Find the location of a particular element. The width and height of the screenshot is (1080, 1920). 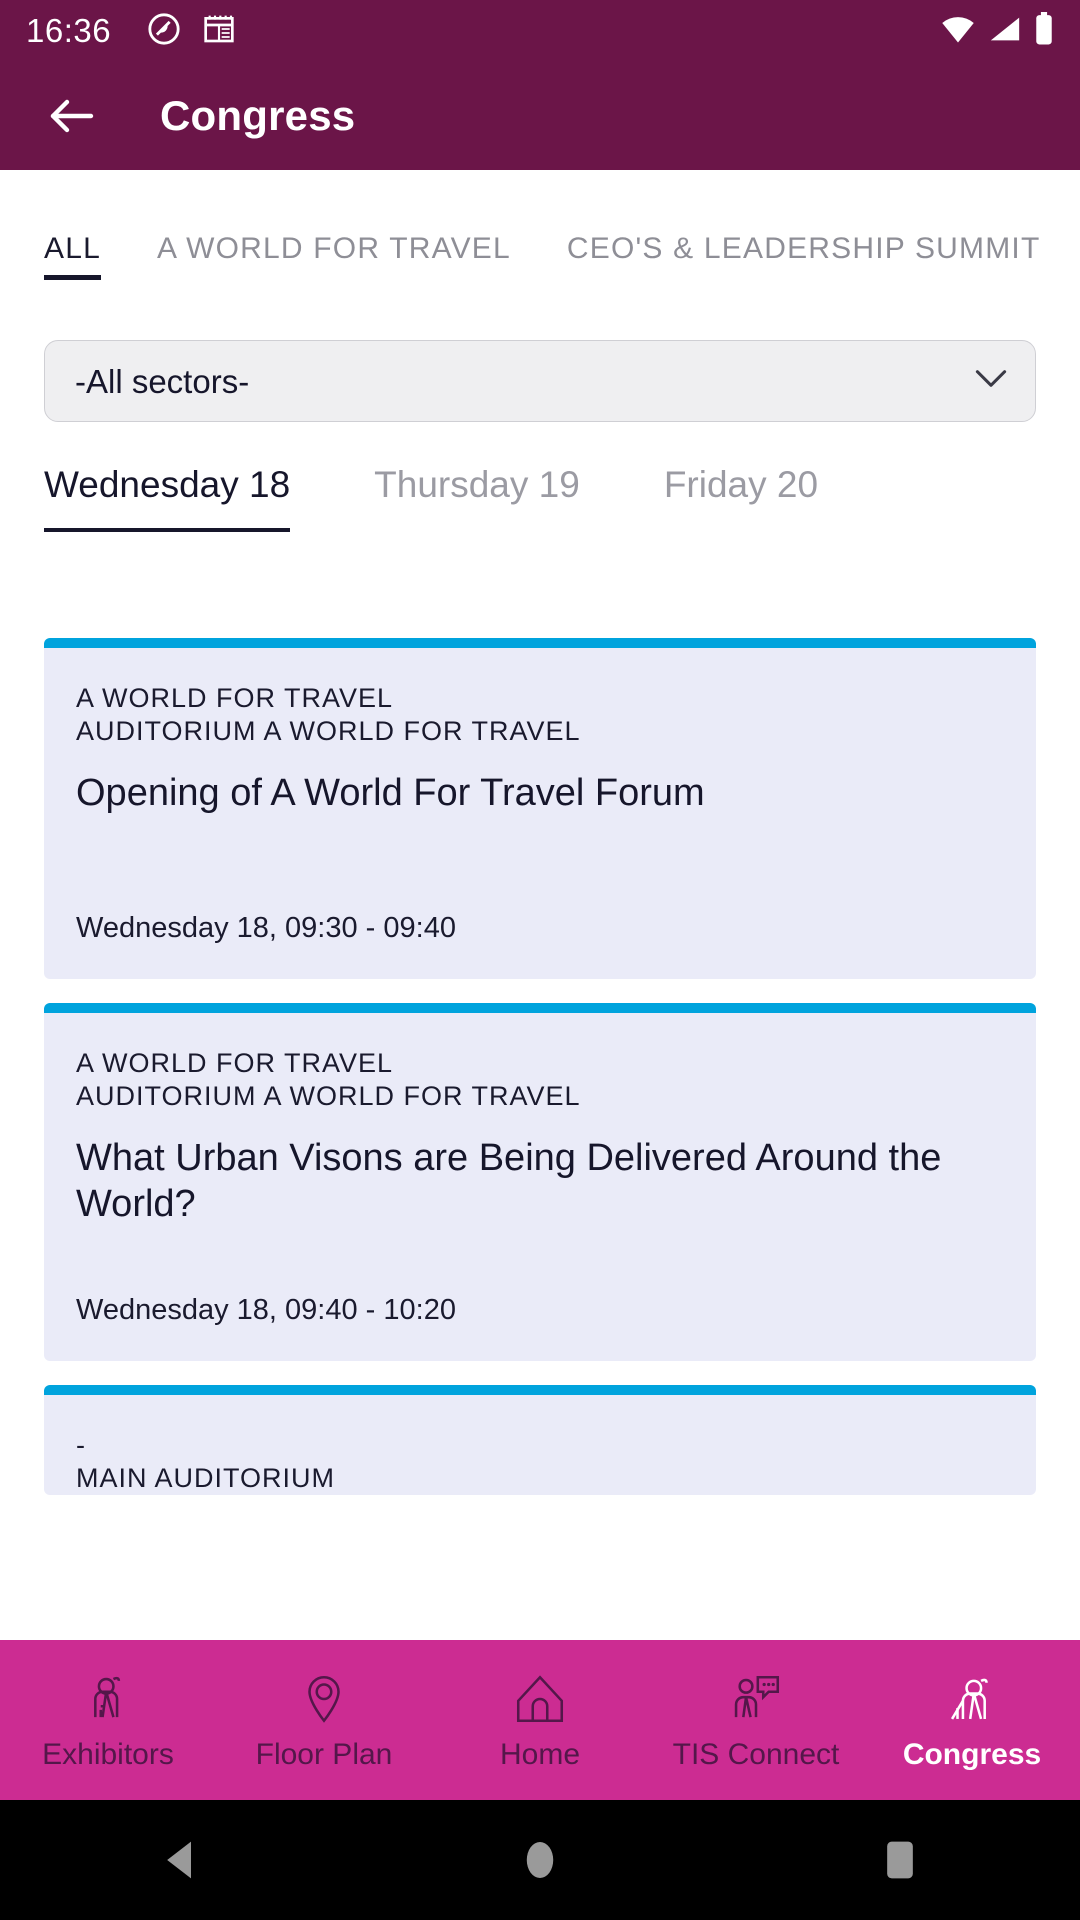

nav-item-congress: Congress is located at coordinates (972, 1720).